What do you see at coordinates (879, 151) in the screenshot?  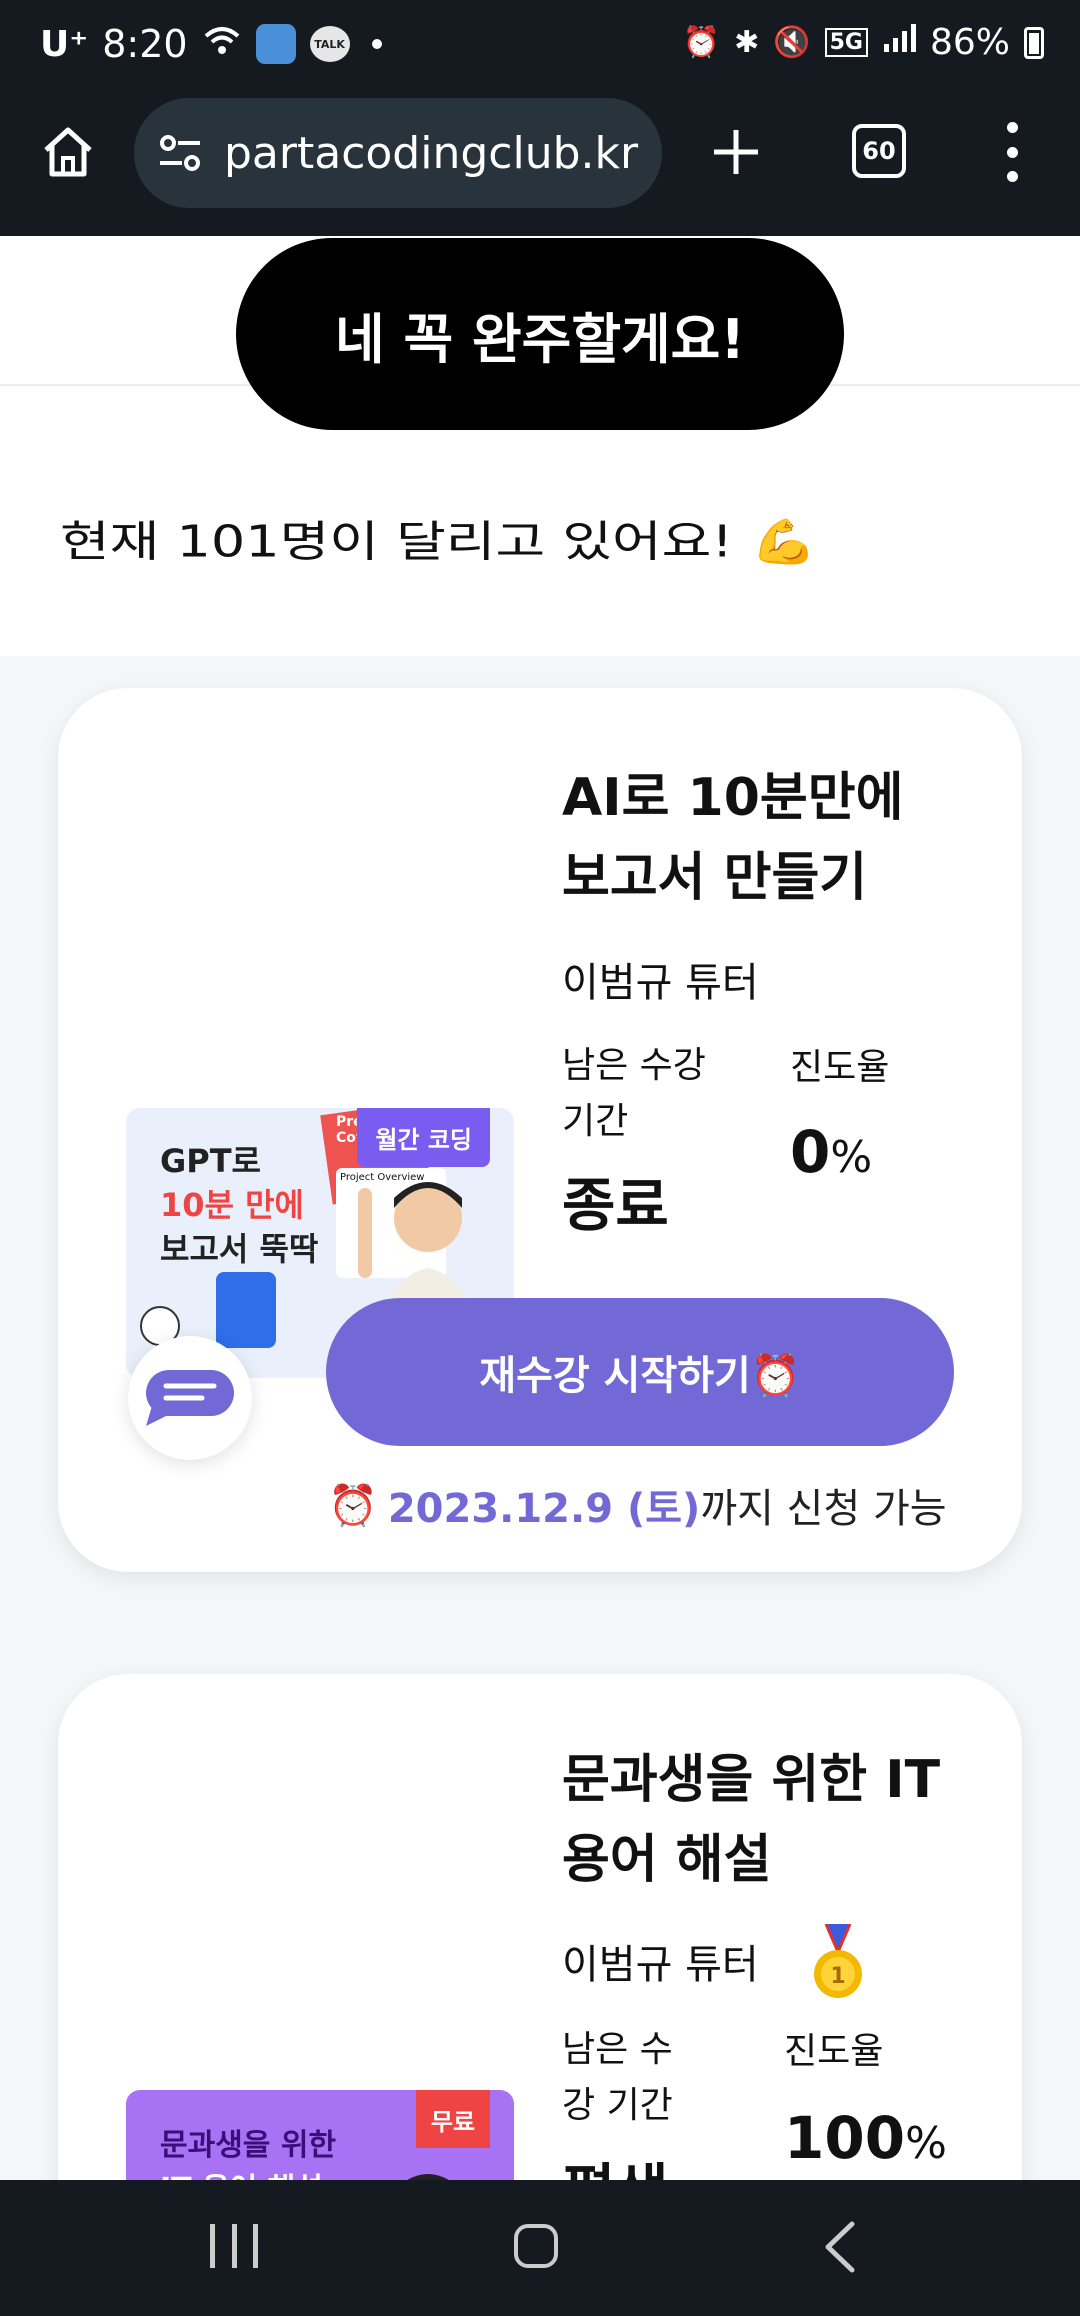 I see `tab-switcher-button: 60` at bounding box center [879, 151].